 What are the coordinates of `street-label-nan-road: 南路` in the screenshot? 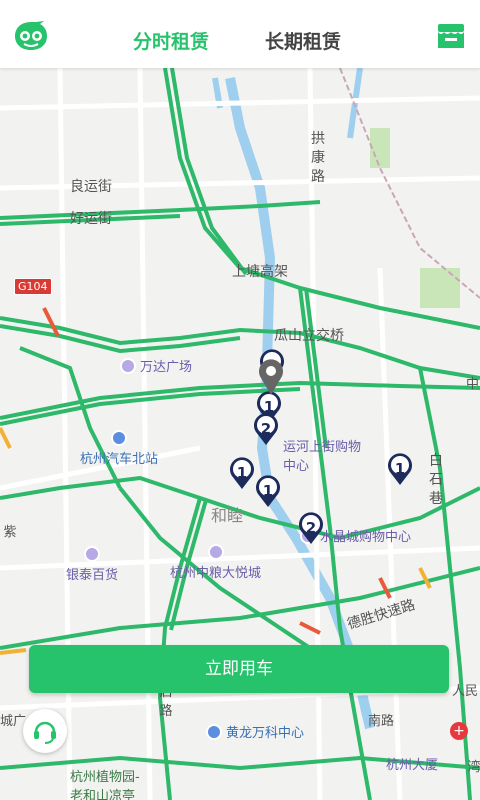 It's located at (381, 721).